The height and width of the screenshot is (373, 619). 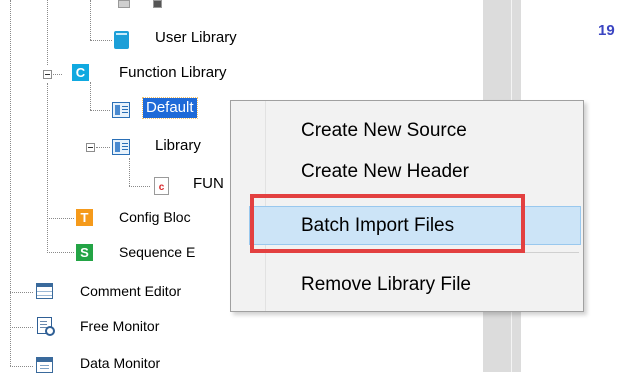 I want to click on free-monitor-icon, so click(x=46, y=326).